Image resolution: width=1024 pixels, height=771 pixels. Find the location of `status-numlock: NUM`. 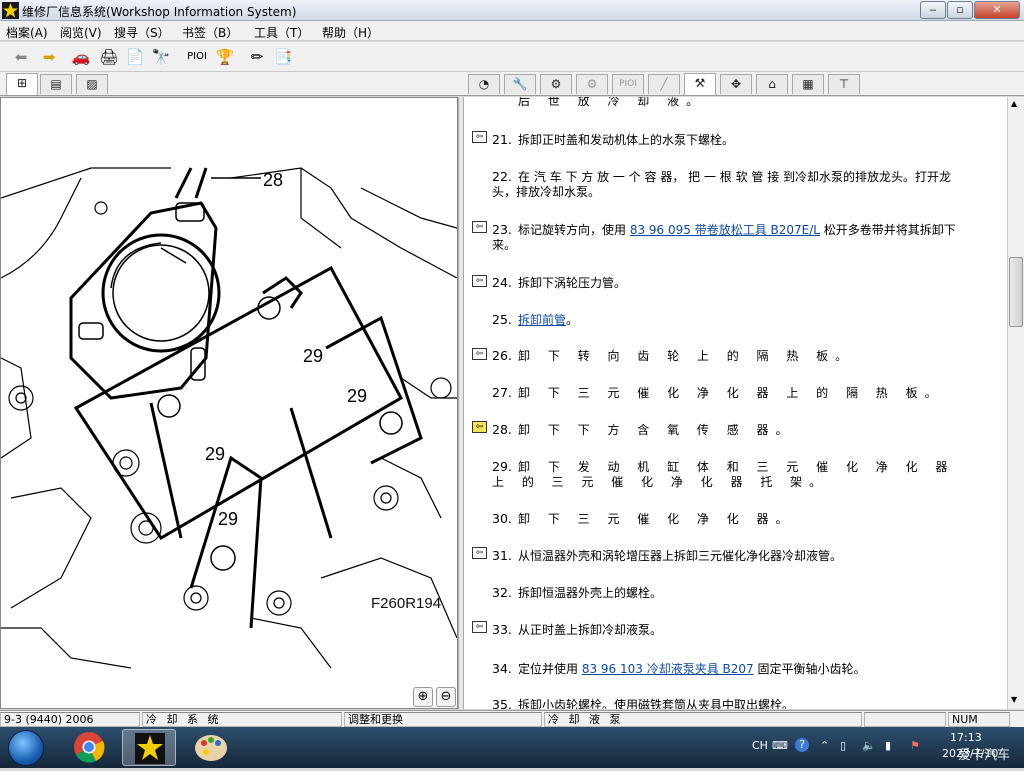

status-numlock: NUM is located at coordinates (979, 719).